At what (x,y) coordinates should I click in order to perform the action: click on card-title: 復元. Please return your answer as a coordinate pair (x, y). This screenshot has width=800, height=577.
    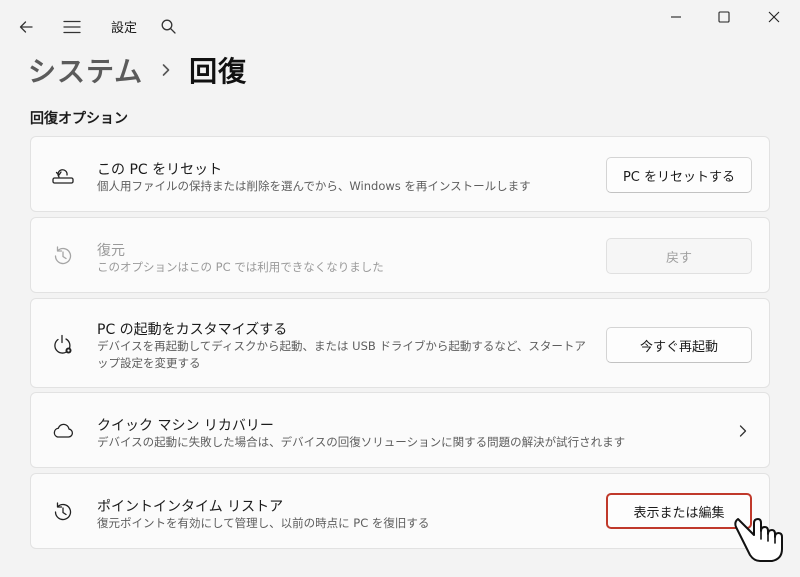
    Looking at the image, I should click on (111, 251).